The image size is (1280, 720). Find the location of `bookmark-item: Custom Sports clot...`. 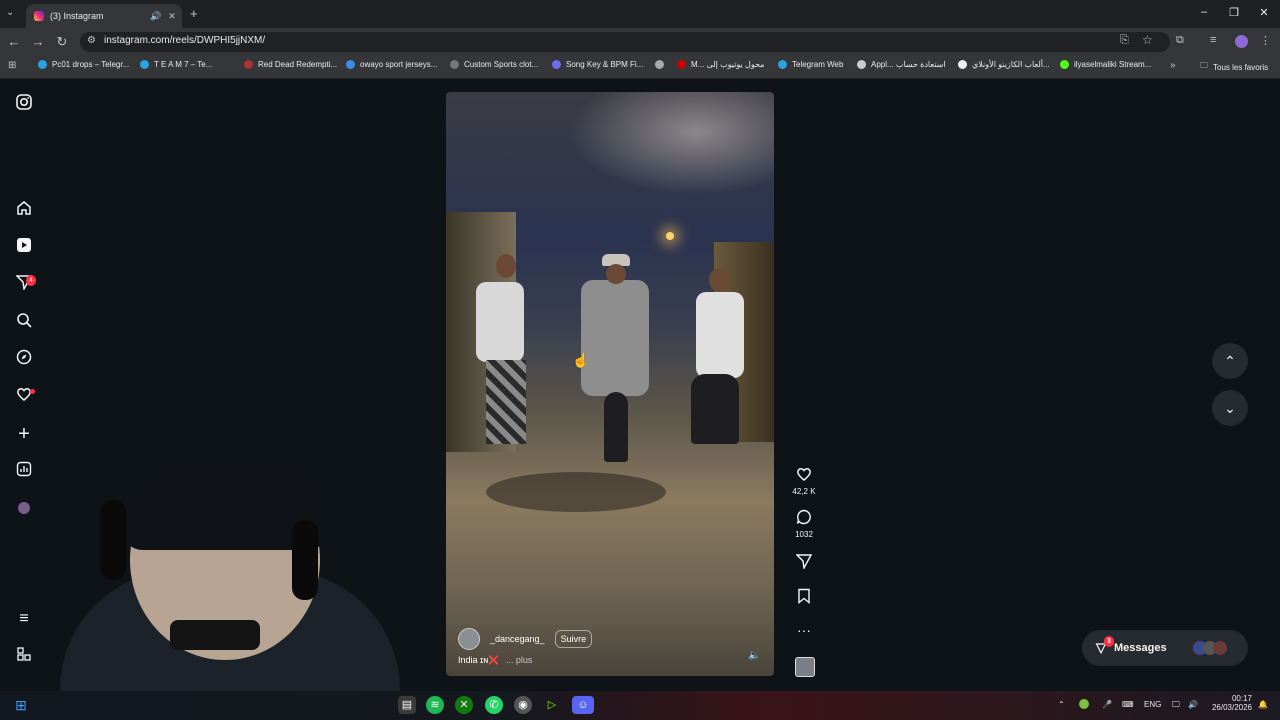

bookmark-item: Custom Sports clot... is located at coordinates (494, 64).